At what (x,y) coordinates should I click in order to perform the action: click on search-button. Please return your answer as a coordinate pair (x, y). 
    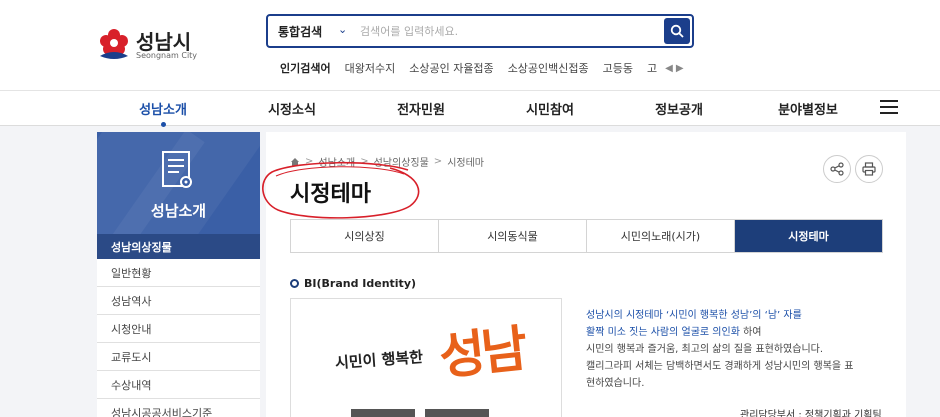
    Looking at the image, I should click on (677, 31).